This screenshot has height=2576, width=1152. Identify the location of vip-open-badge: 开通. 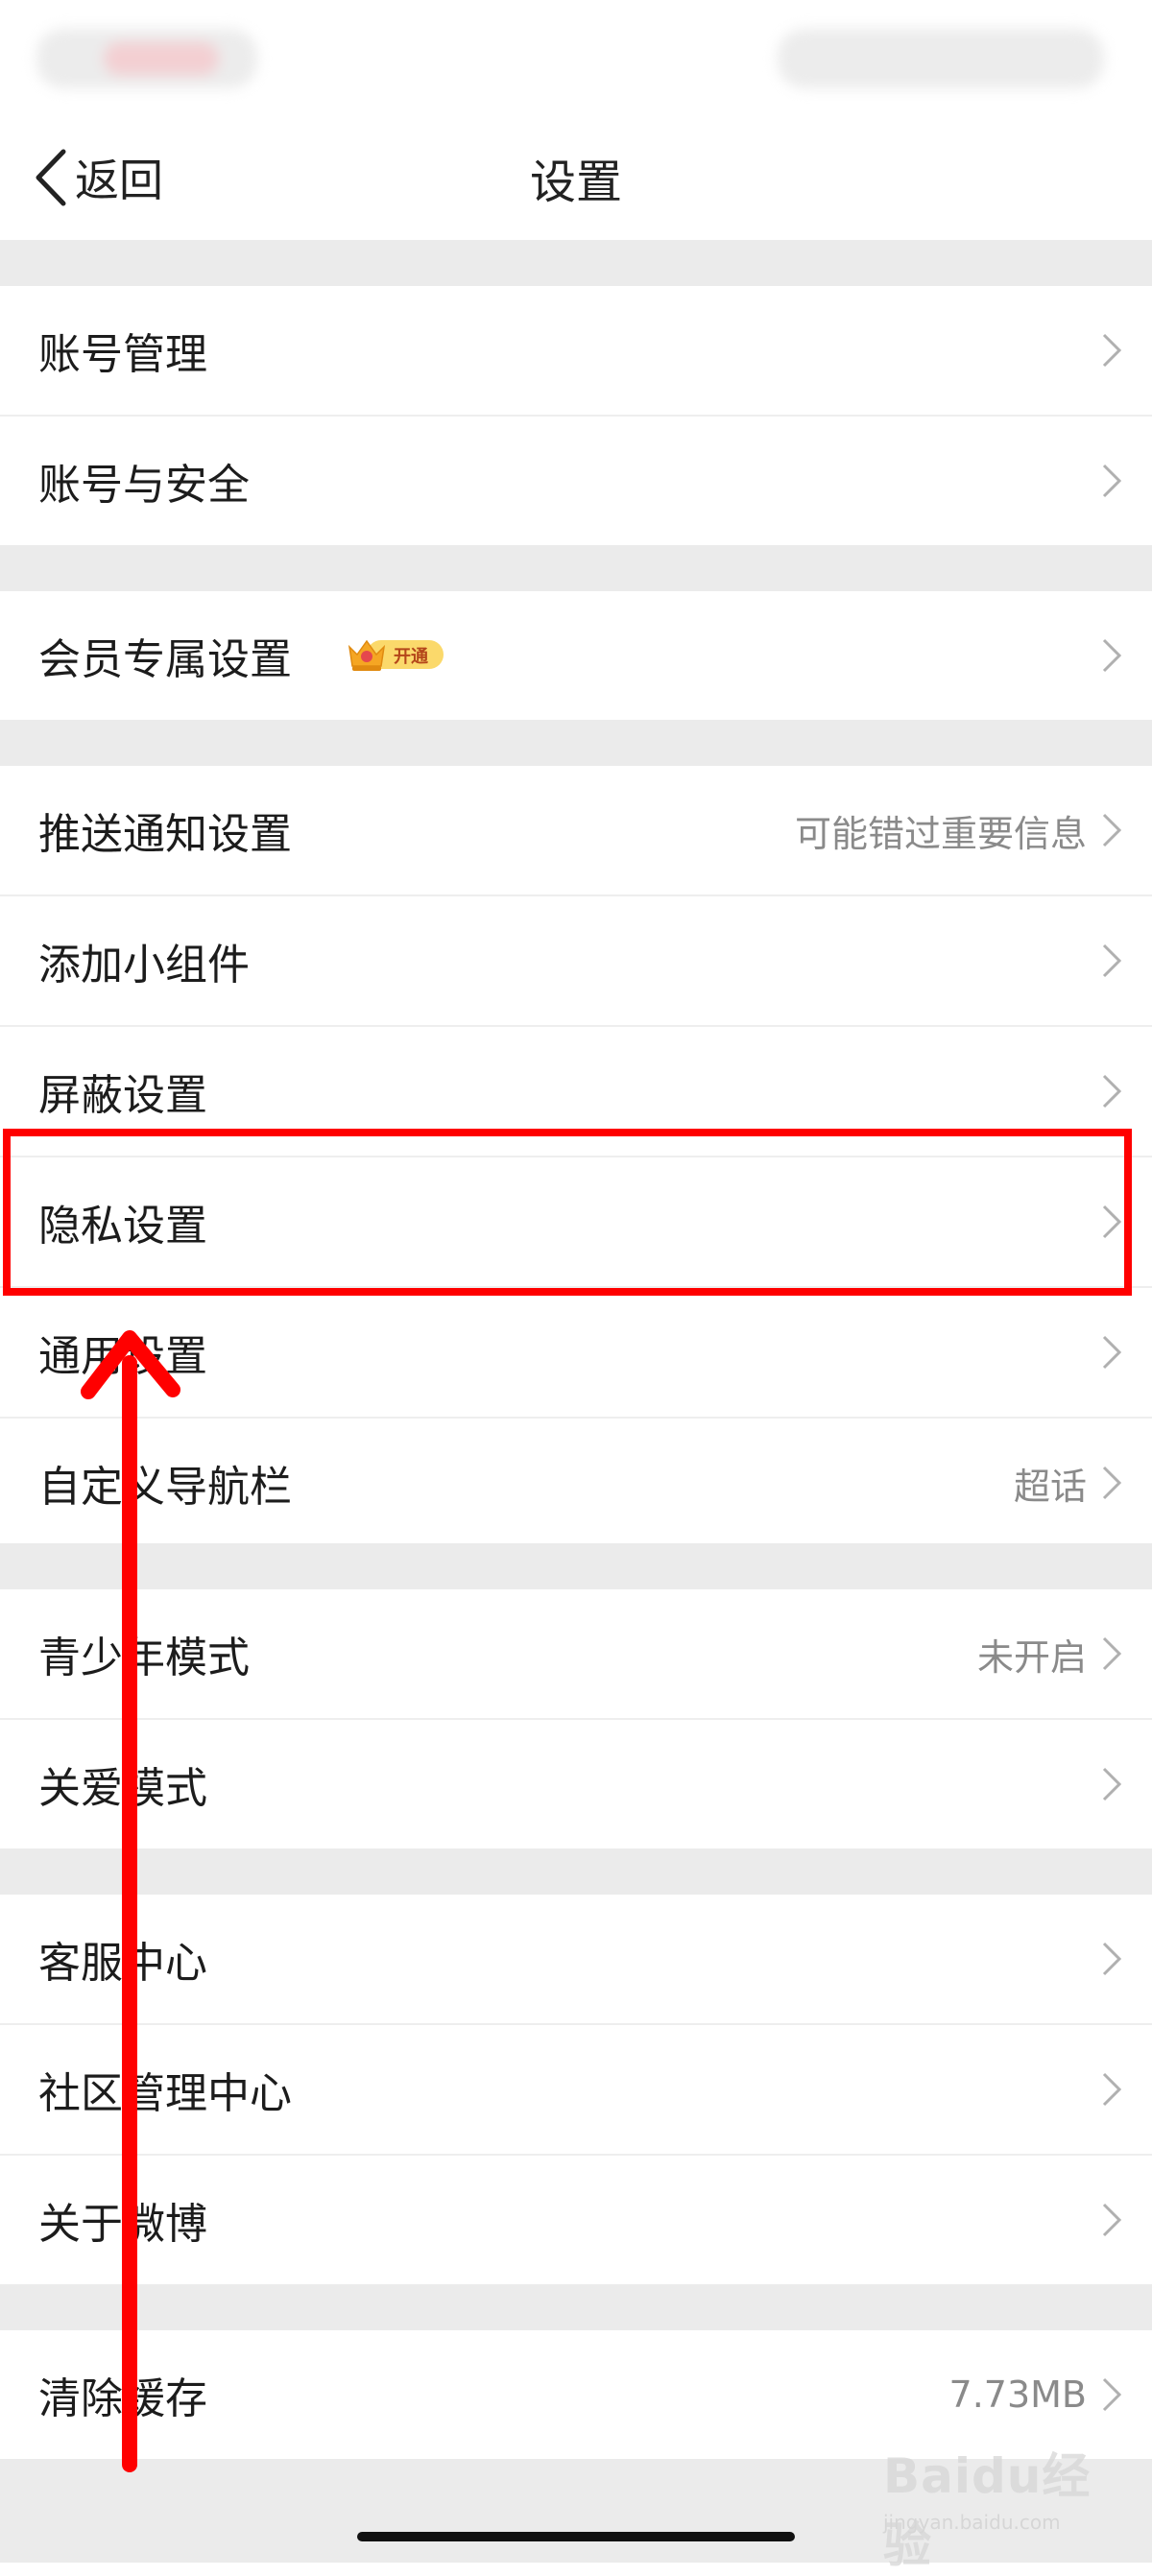
(395, 654).